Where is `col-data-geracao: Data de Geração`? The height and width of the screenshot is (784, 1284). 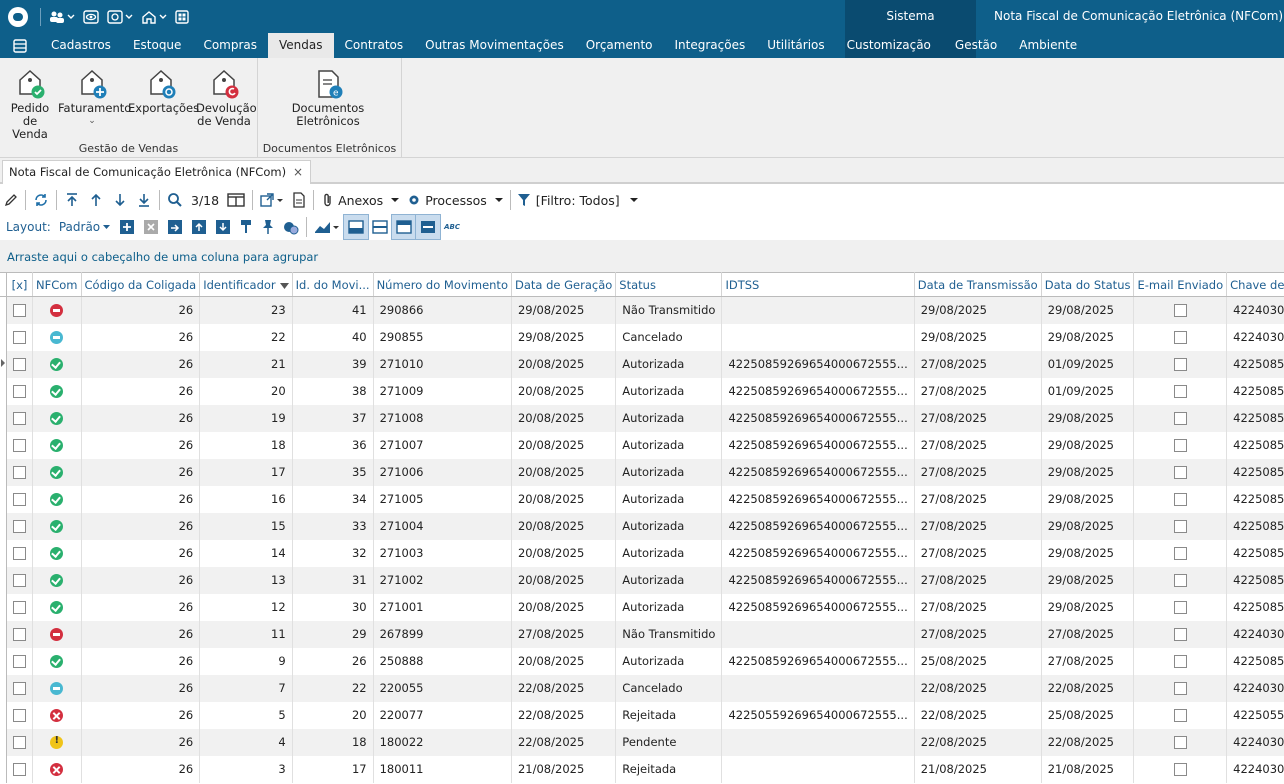 col-data-geracao: Data de Geração is located at coordinates (564, 284).